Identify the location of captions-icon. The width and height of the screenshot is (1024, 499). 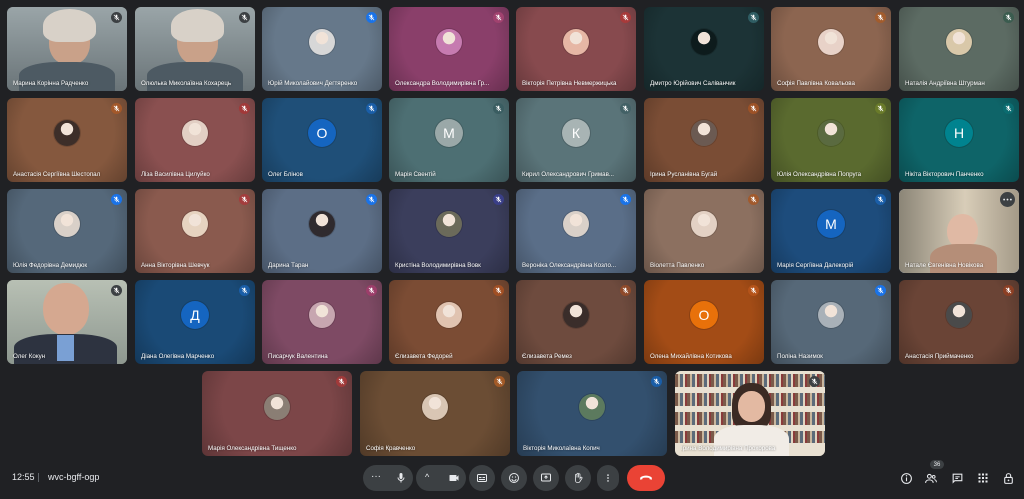
(482, 478).